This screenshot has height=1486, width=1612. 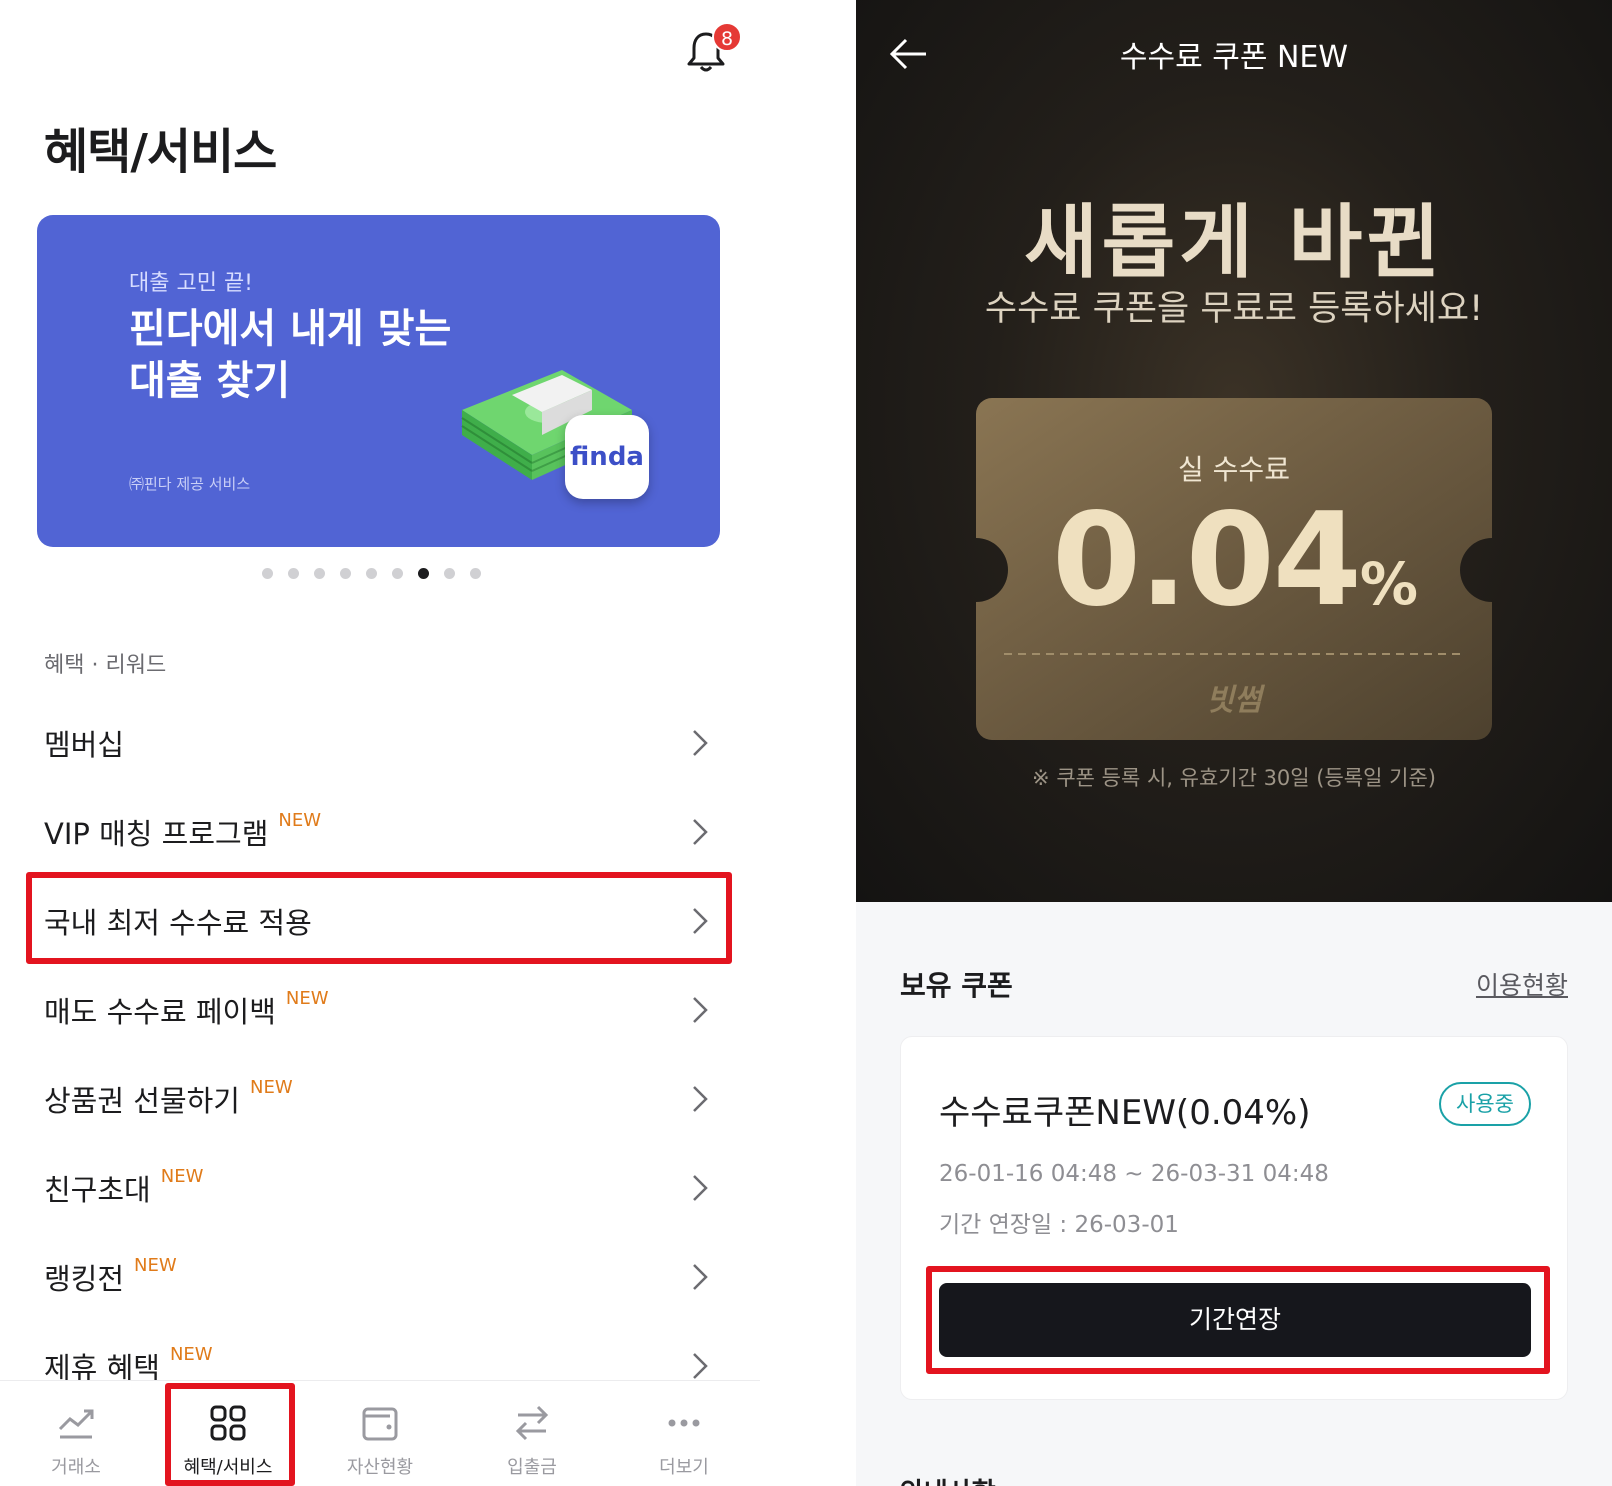 I want to click on menu-item-label: 친구초대, so click(x=97, y=1190).